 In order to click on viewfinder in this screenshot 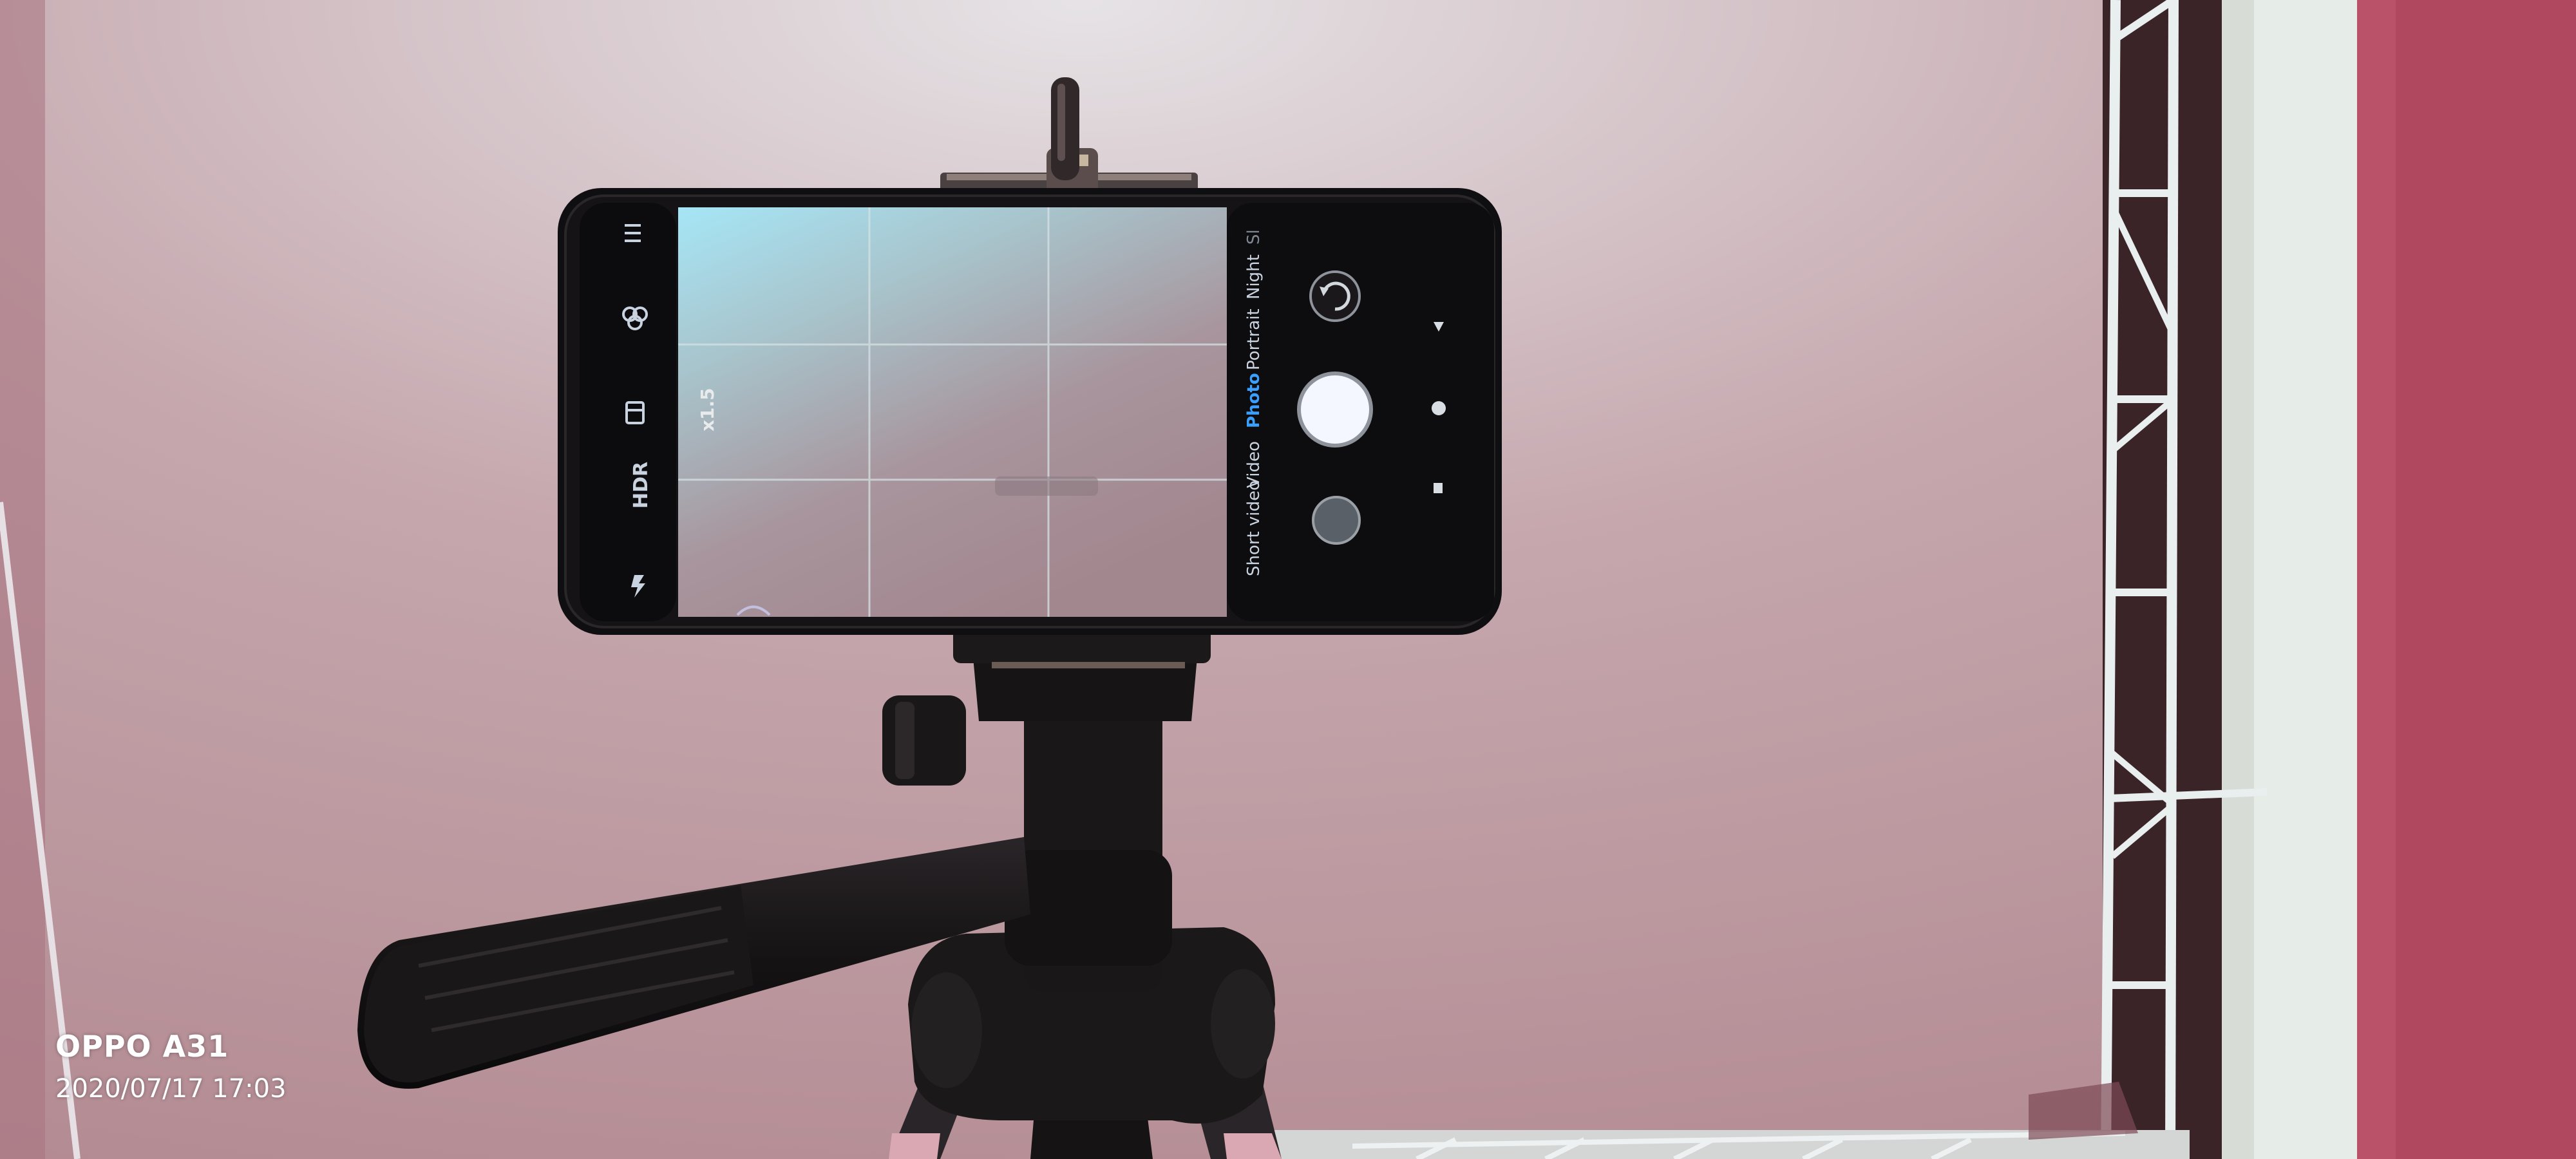, I will do `click(952, 412)`.